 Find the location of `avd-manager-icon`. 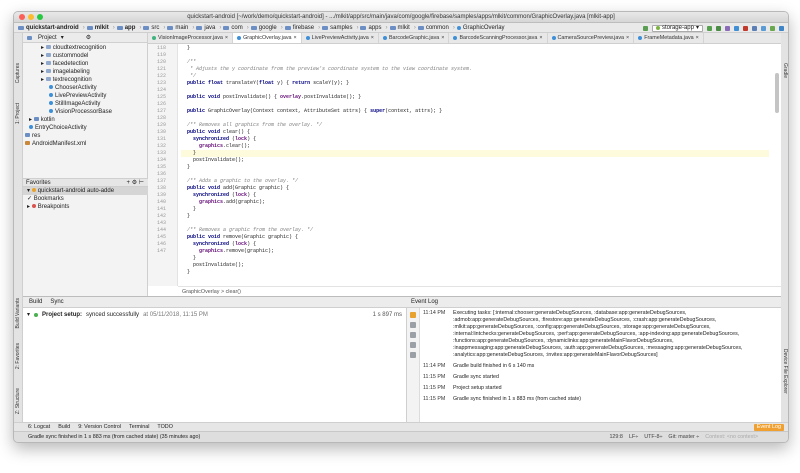

avd-manager-icon is located at coordinates (763, 28).